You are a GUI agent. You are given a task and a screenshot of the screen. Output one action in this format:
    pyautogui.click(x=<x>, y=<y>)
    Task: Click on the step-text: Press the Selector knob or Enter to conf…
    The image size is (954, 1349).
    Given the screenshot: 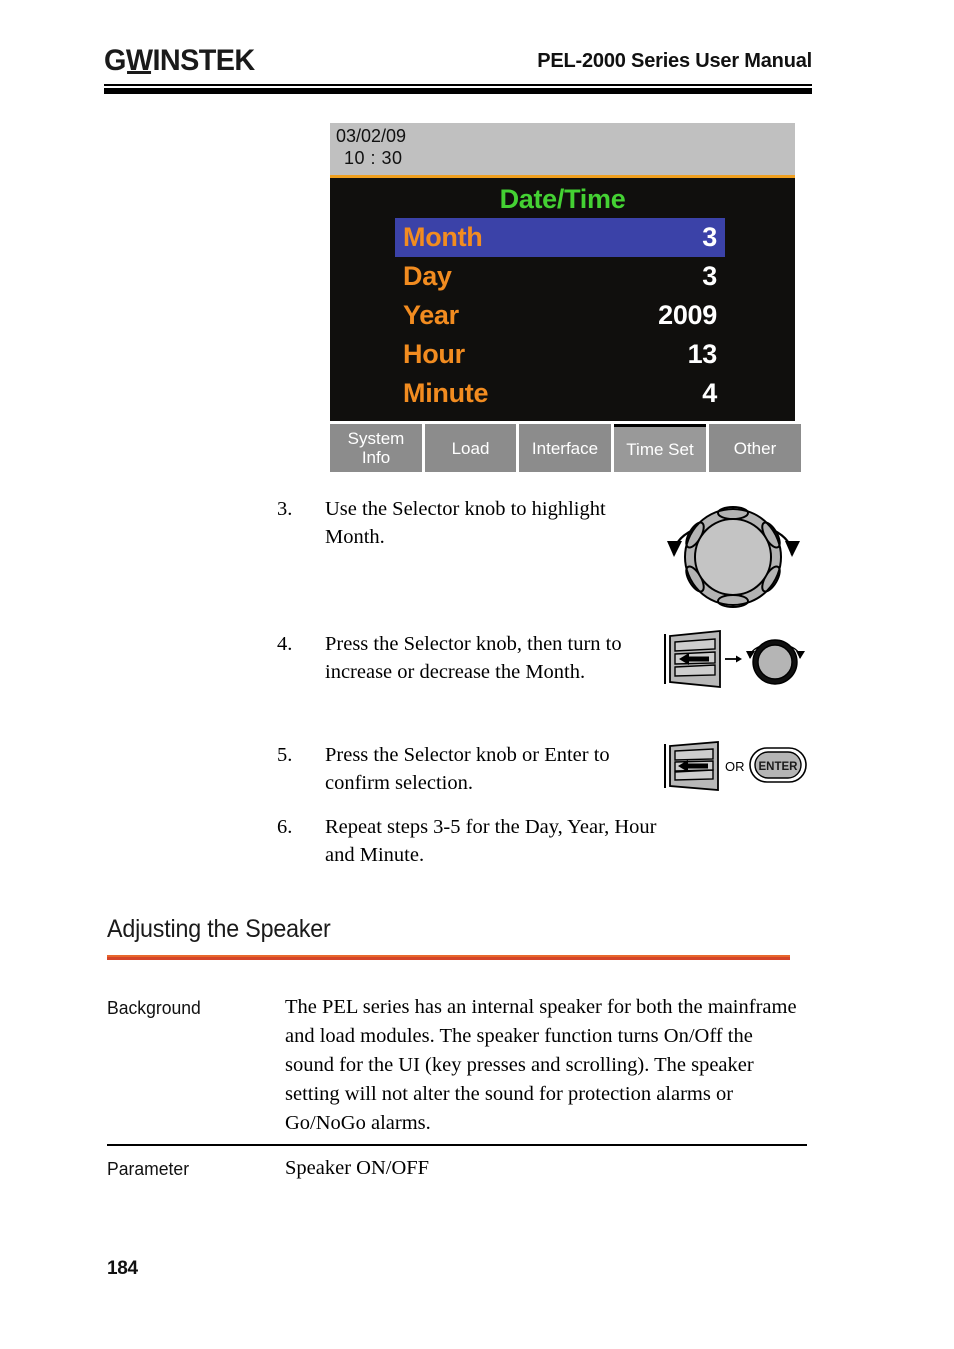 What is the action you would take?
    pyautogui.click(x=467, y=769)
    